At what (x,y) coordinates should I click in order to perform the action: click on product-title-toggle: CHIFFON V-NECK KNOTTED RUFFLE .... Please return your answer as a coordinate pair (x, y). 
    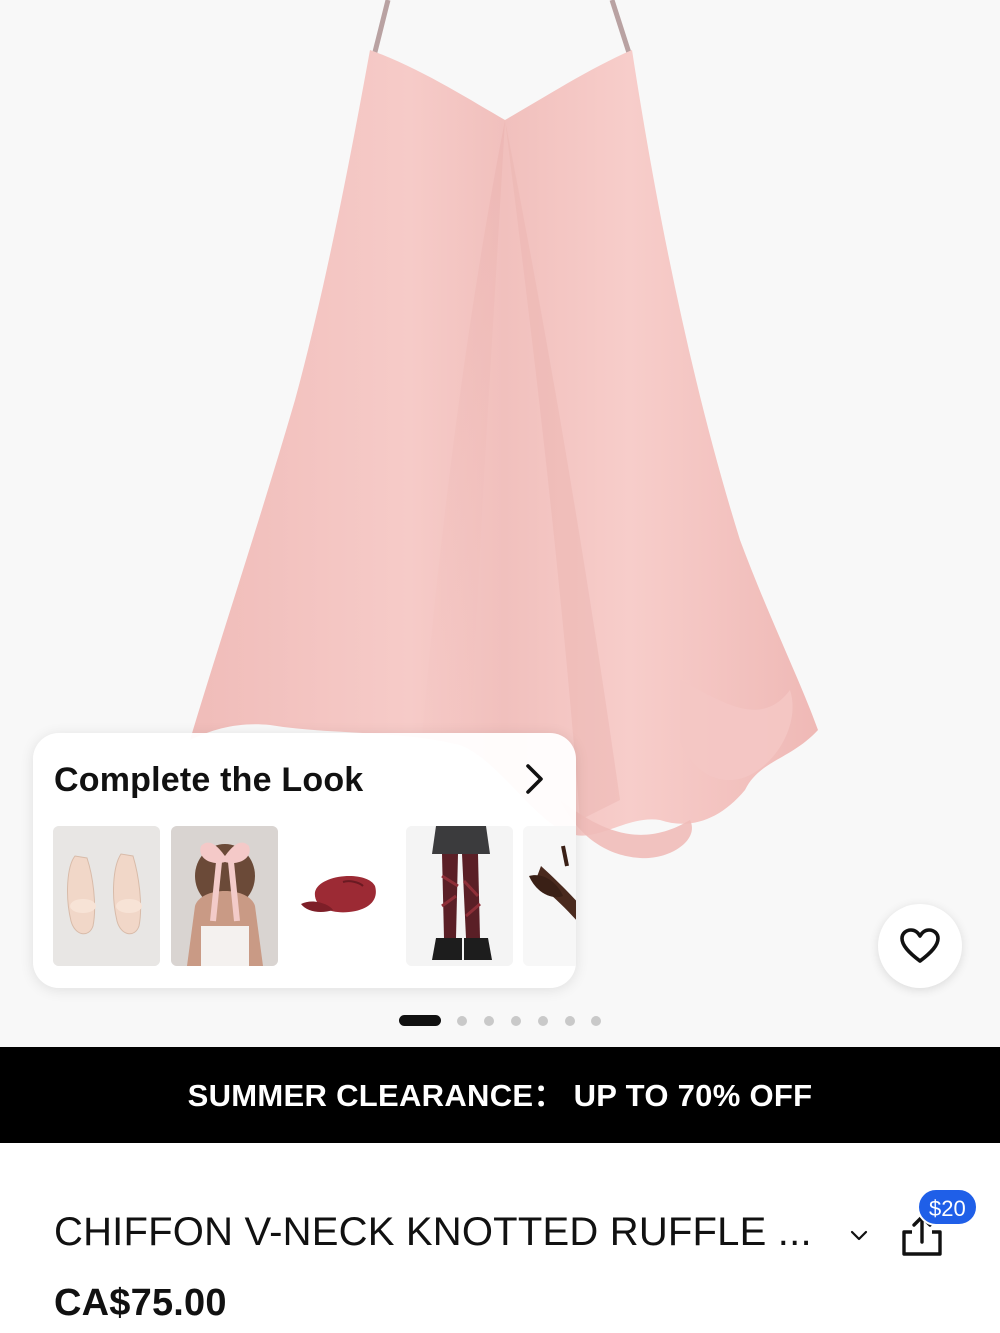
    Looking at the image, I should click on (464, 1235).